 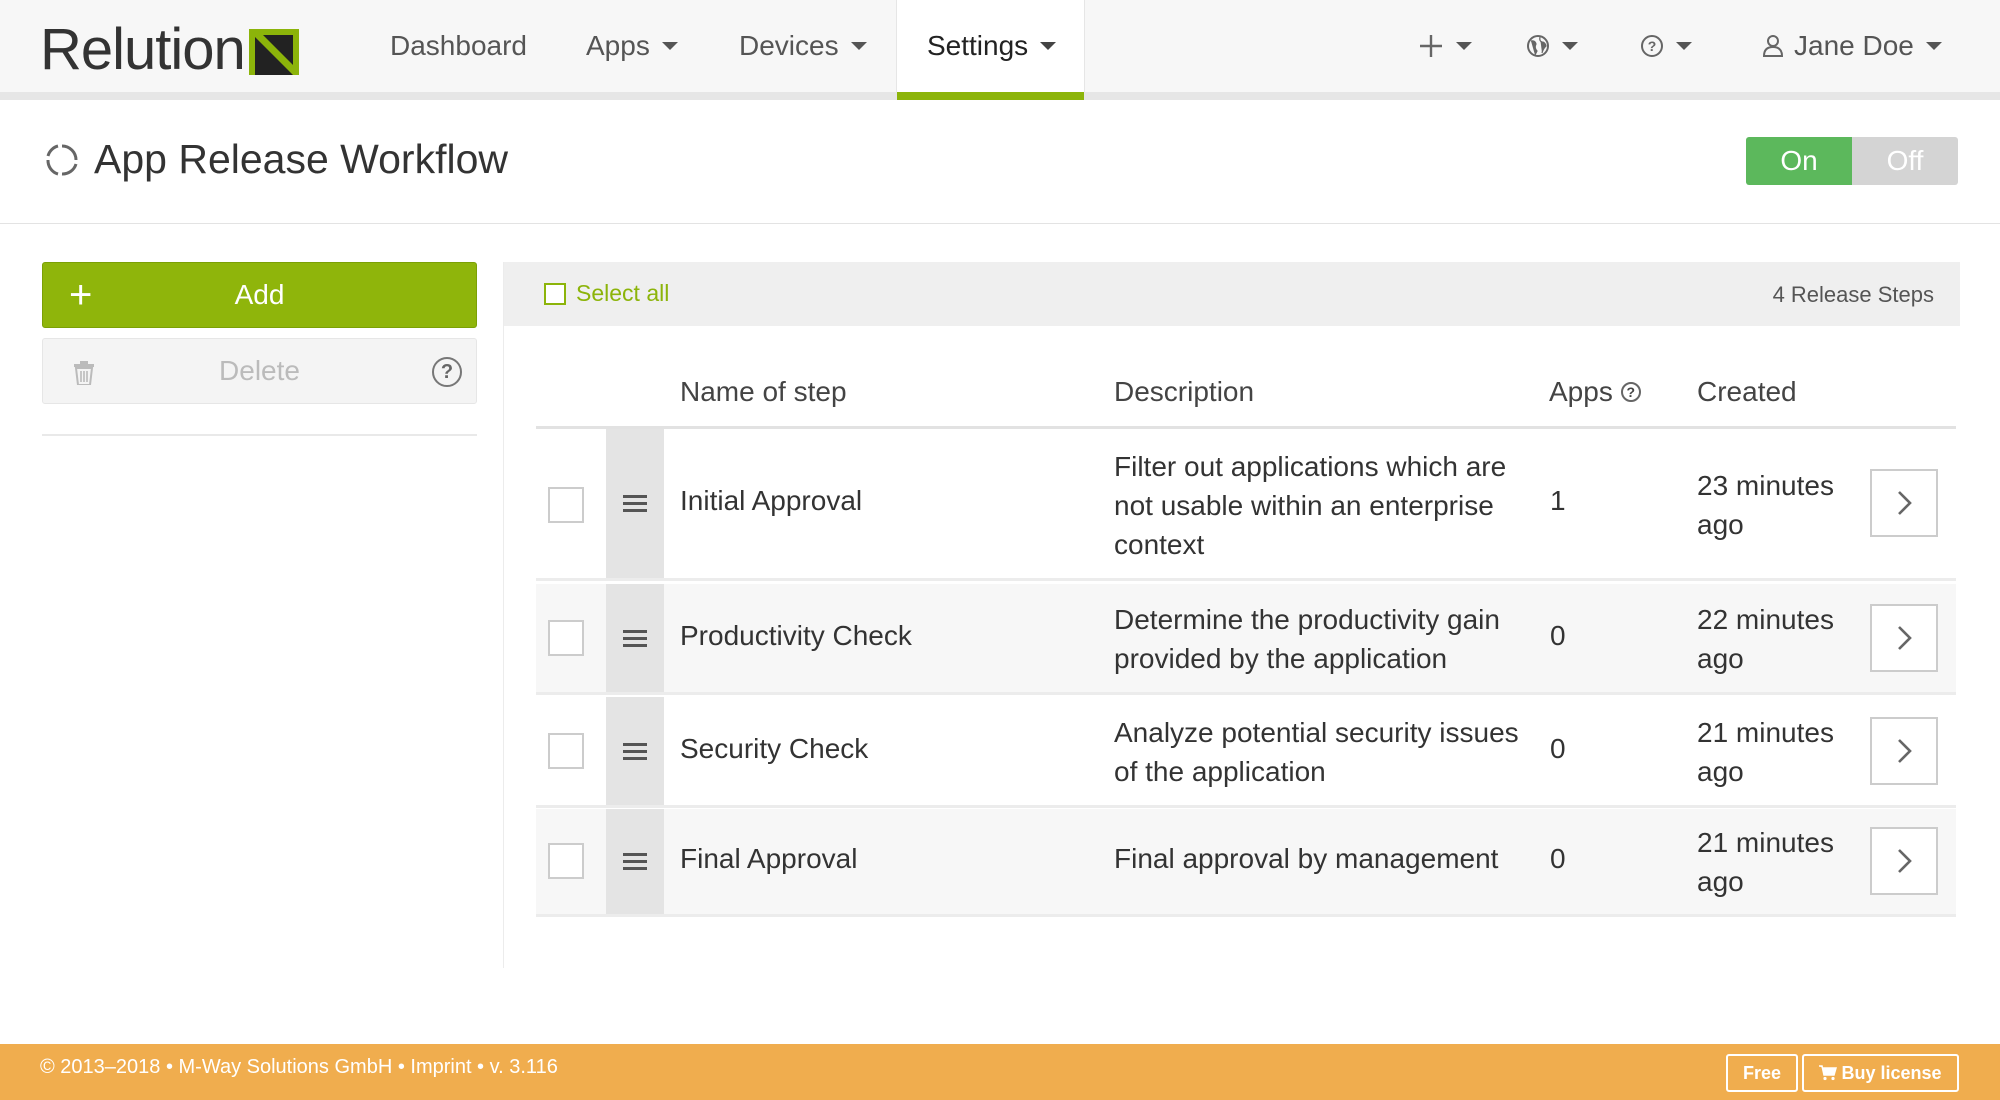 What do you see at coordinates (978, 45) in the screenshot?
I see `nav-settings-label: Settings` at bounding box center [978, 45].